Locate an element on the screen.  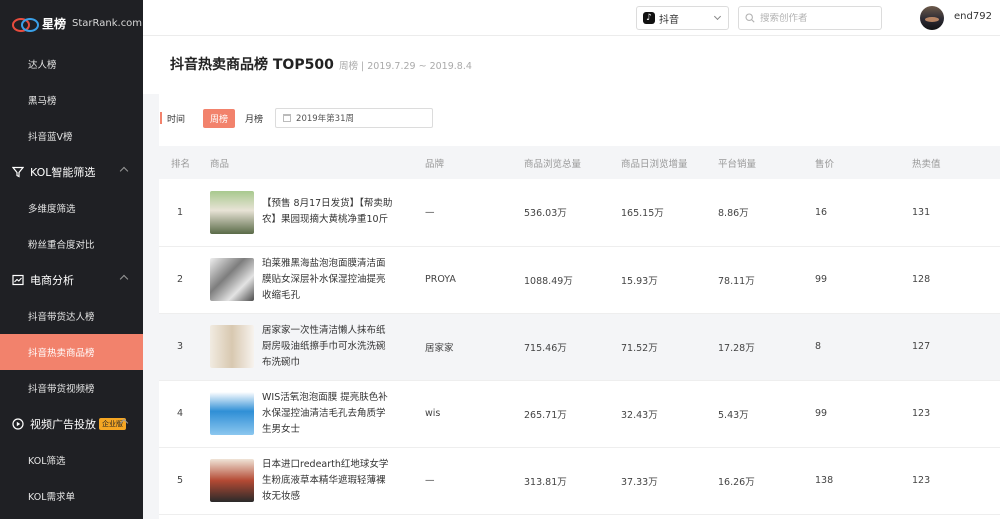
price-cell: 99 is located at coordinates (821, 413).